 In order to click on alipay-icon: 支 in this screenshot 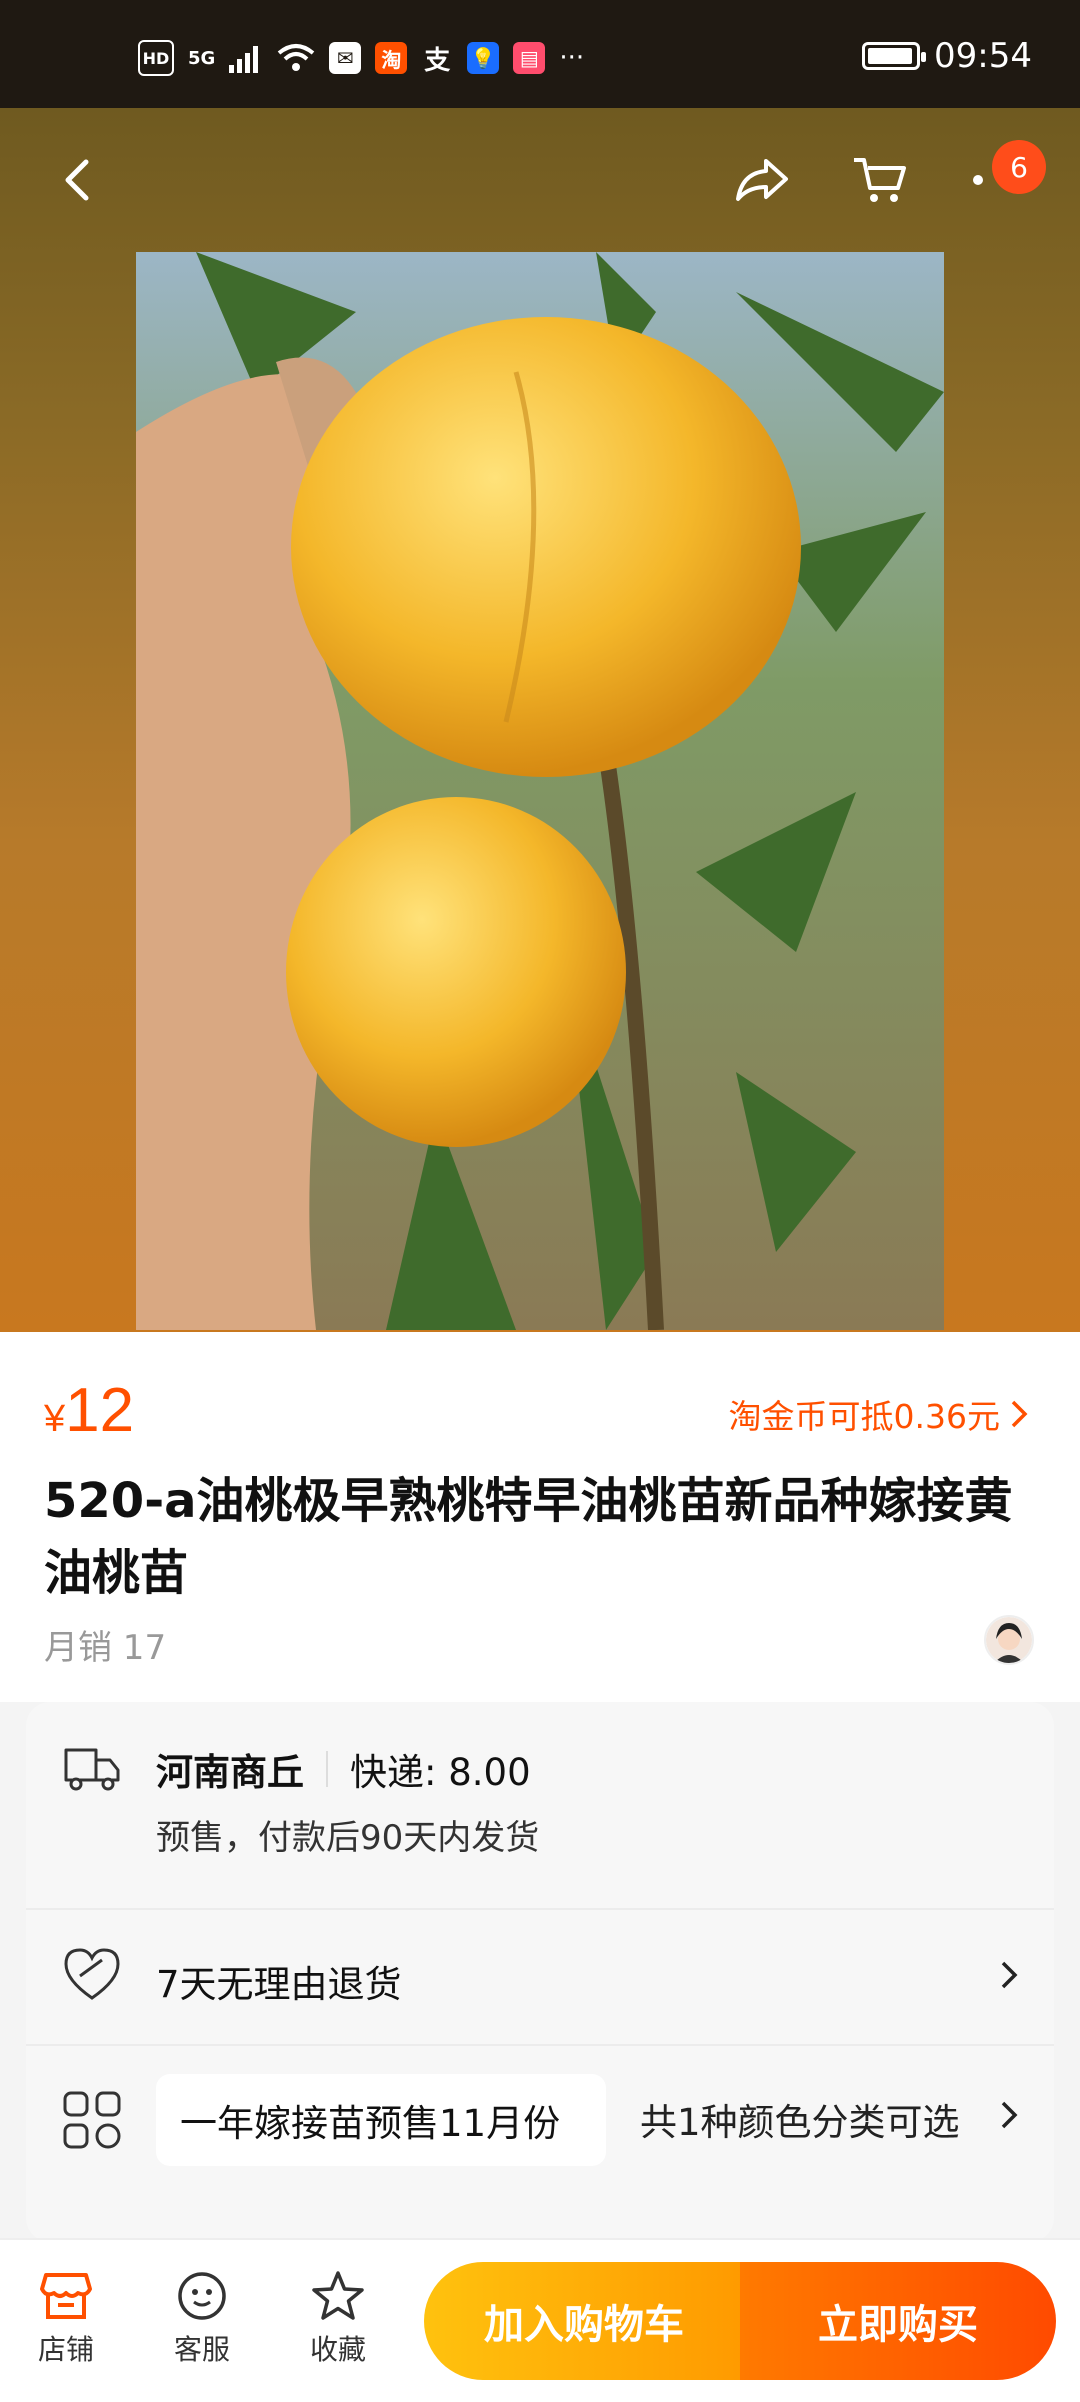, I will do `click(437, 60)`.